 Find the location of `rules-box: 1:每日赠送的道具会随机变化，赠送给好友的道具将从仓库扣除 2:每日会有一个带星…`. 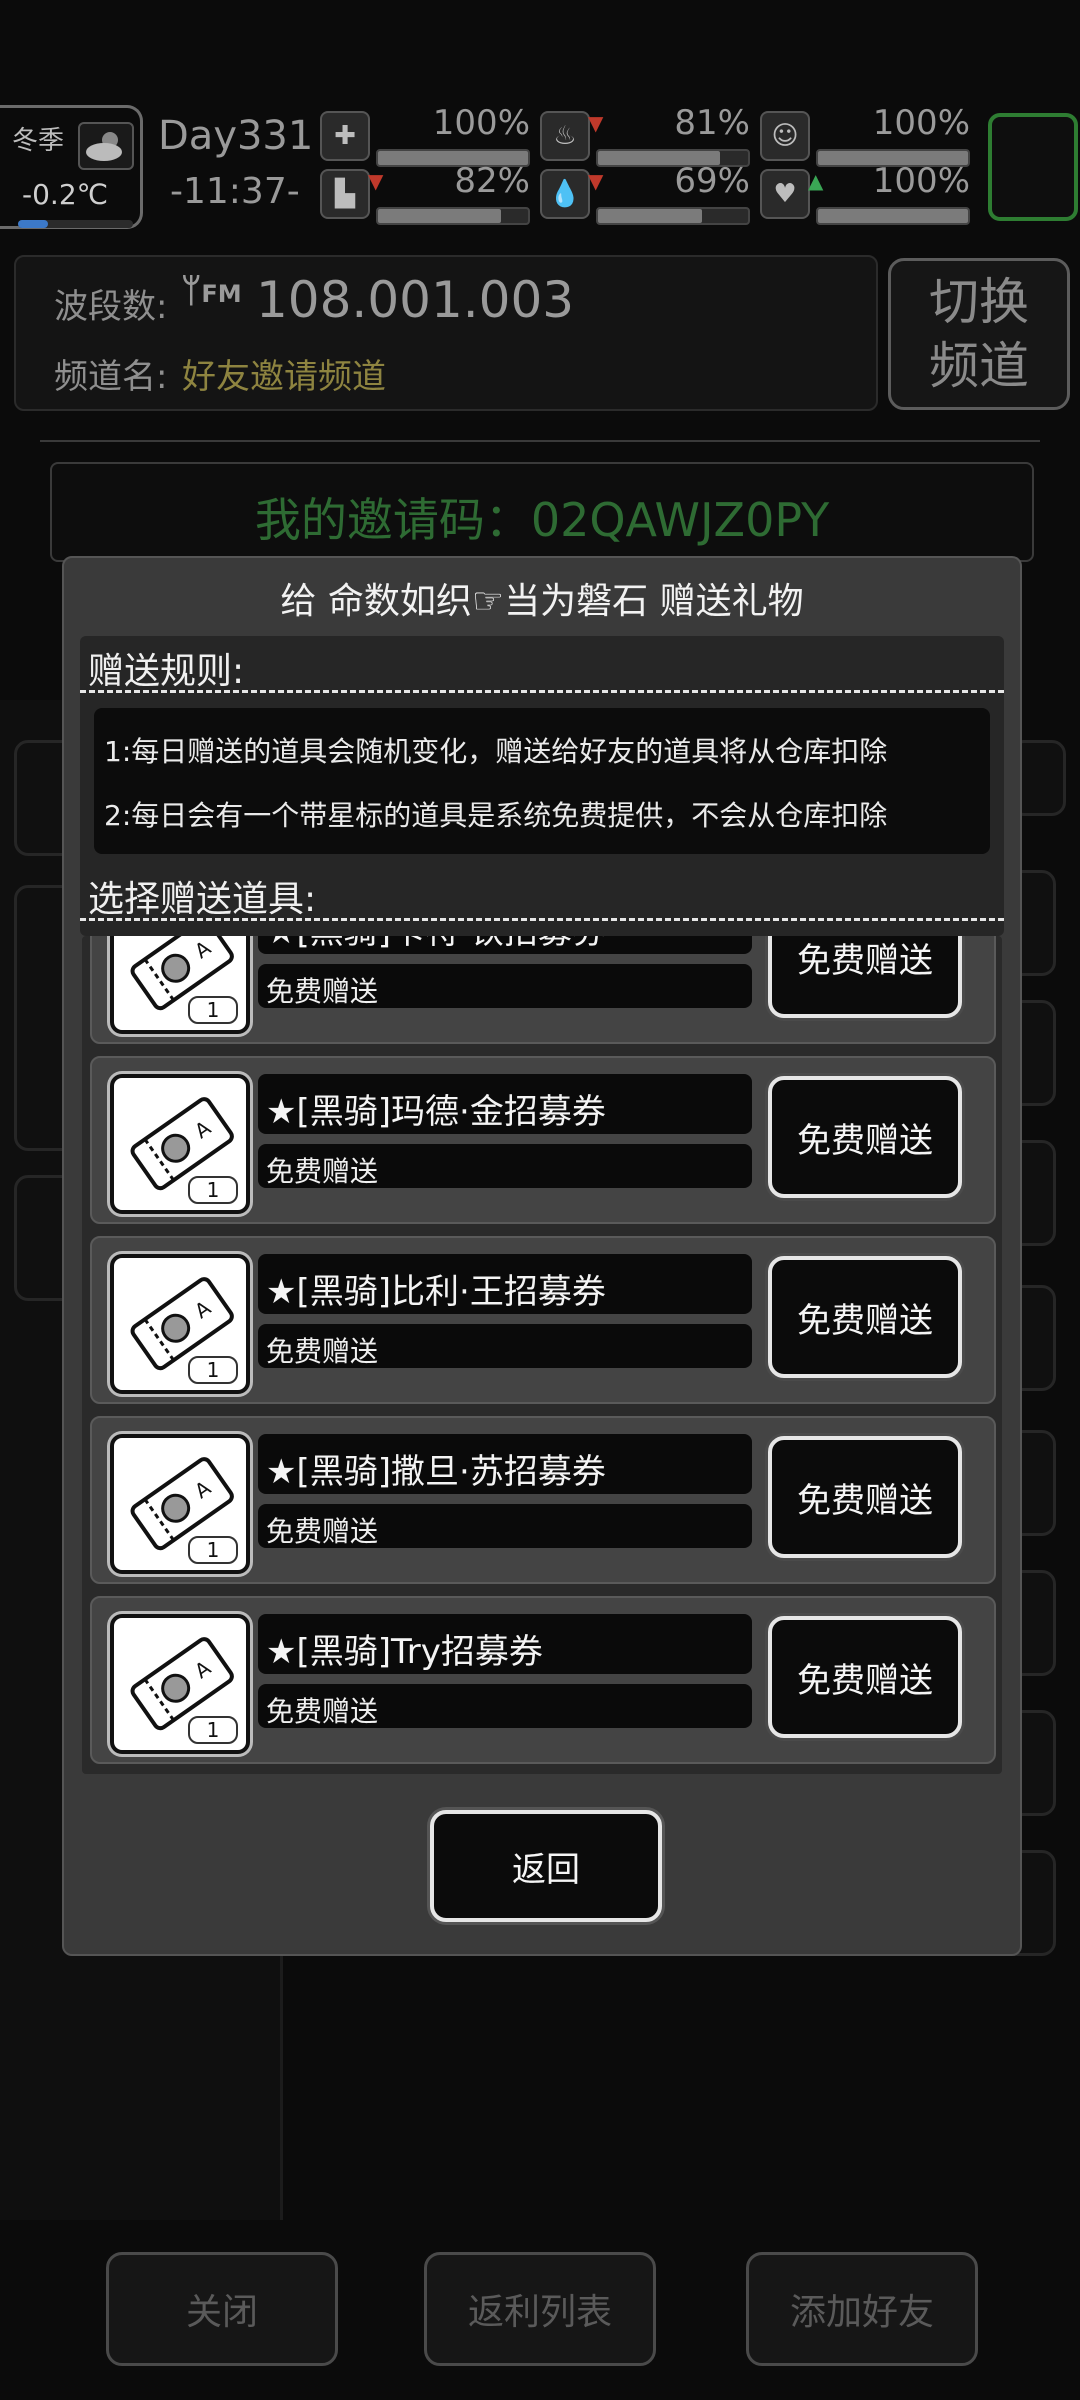

rules-box: 1:每日赠送的道具会随机变化，赠送给好友的道具将从仓库扣除 2:每日会有一个带星… is located at coordinates (542, 781).